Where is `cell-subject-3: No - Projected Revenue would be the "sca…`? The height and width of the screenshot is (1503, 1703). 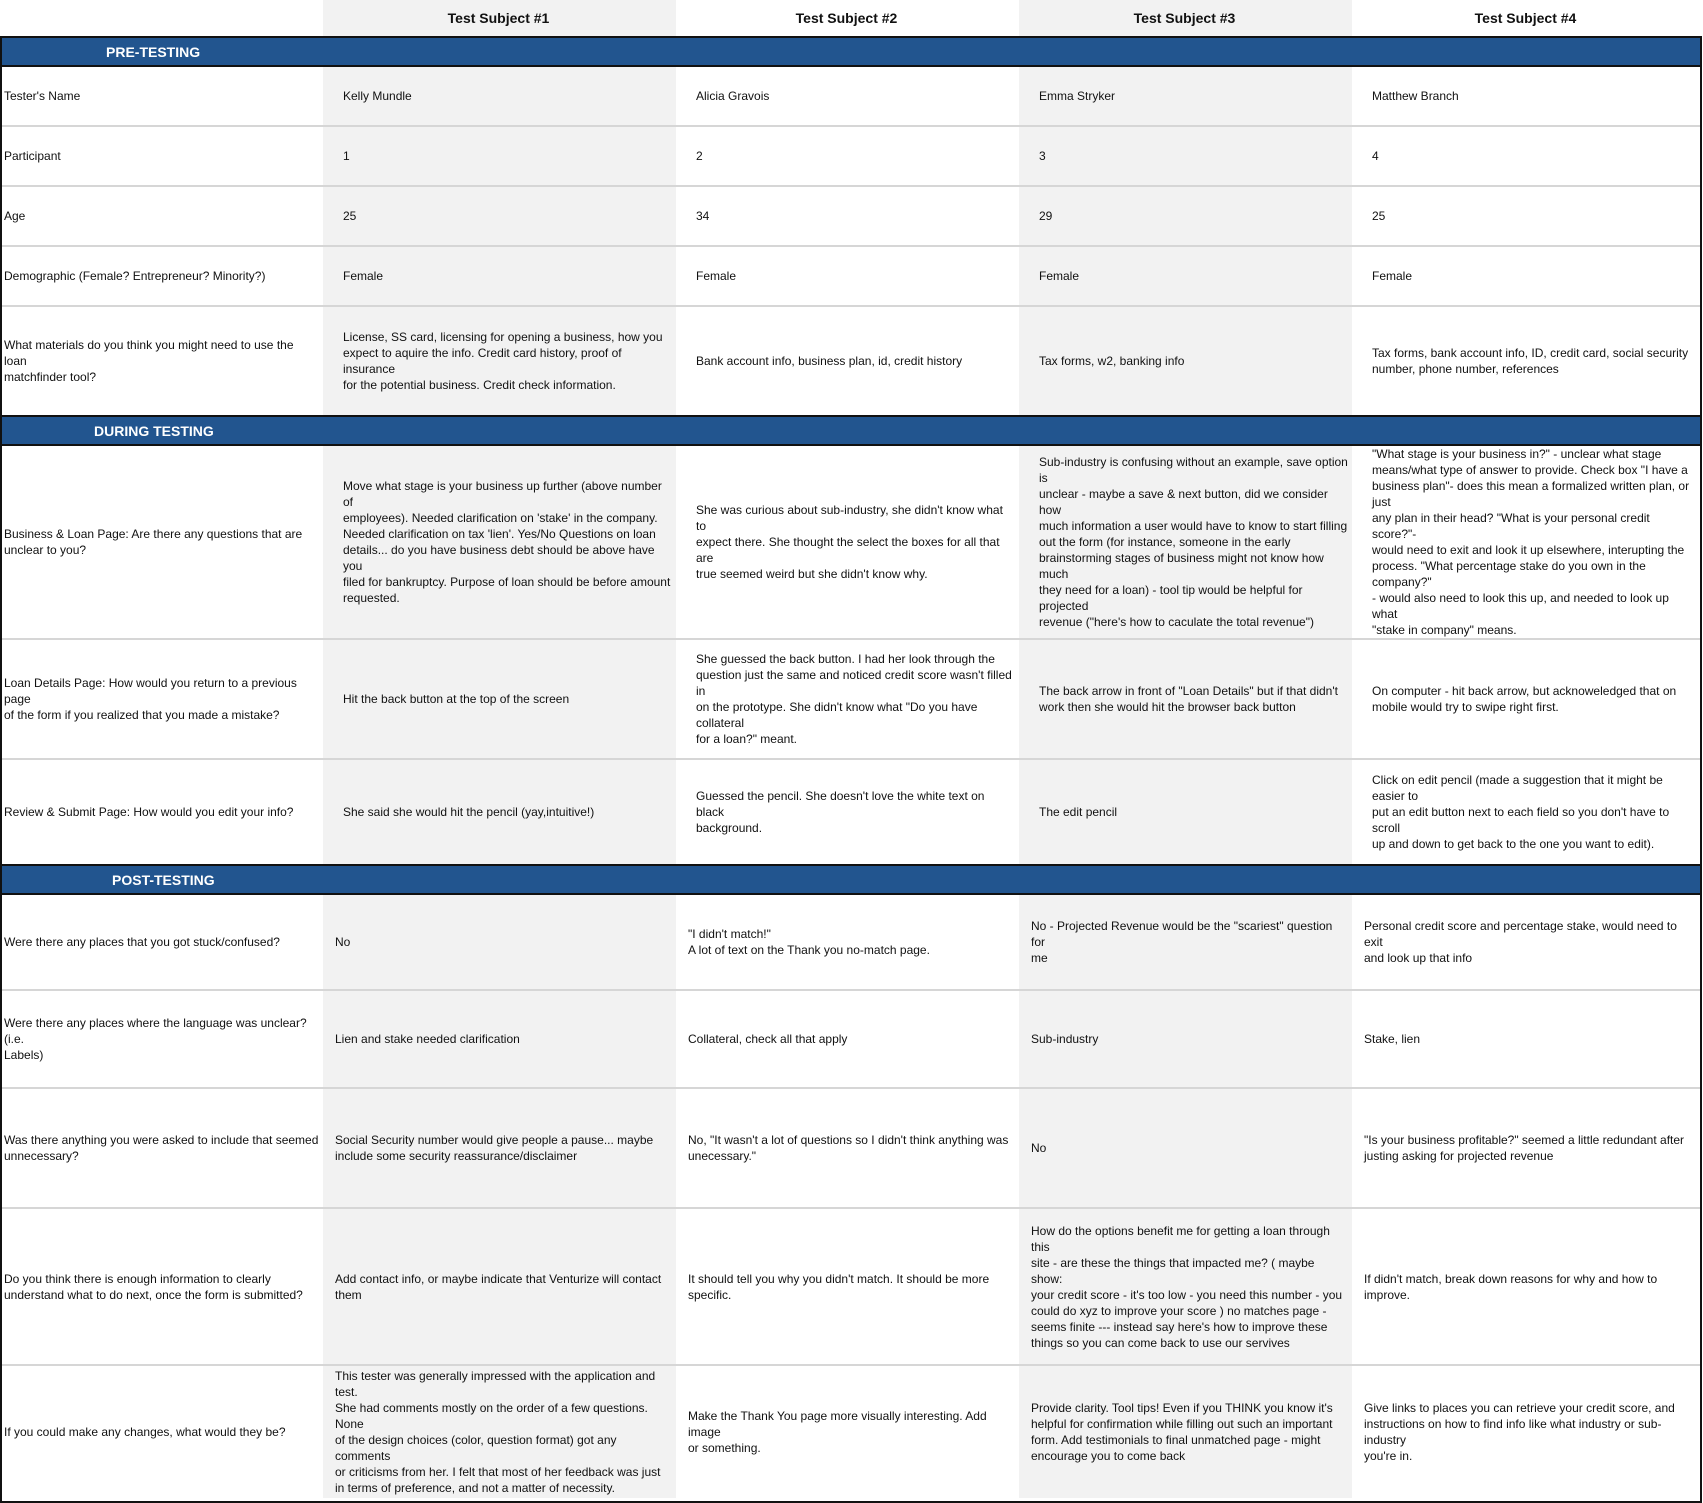
cell-subject-3: No - Projected Revenue would be the "sca… is located at coordinates (1185, 942).